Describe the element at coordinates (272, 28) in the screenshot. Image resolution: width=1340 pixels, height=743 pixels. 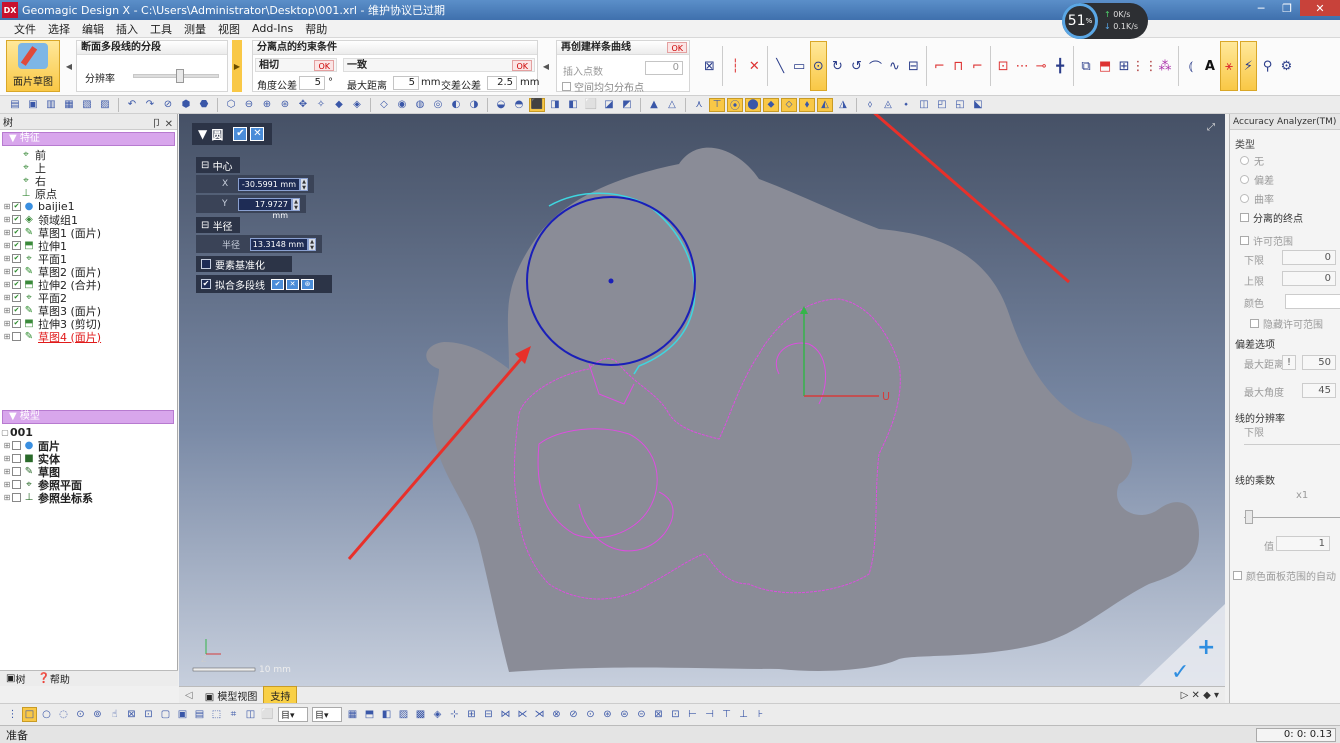
I see `menu-addins: Add-Ins` at that location.